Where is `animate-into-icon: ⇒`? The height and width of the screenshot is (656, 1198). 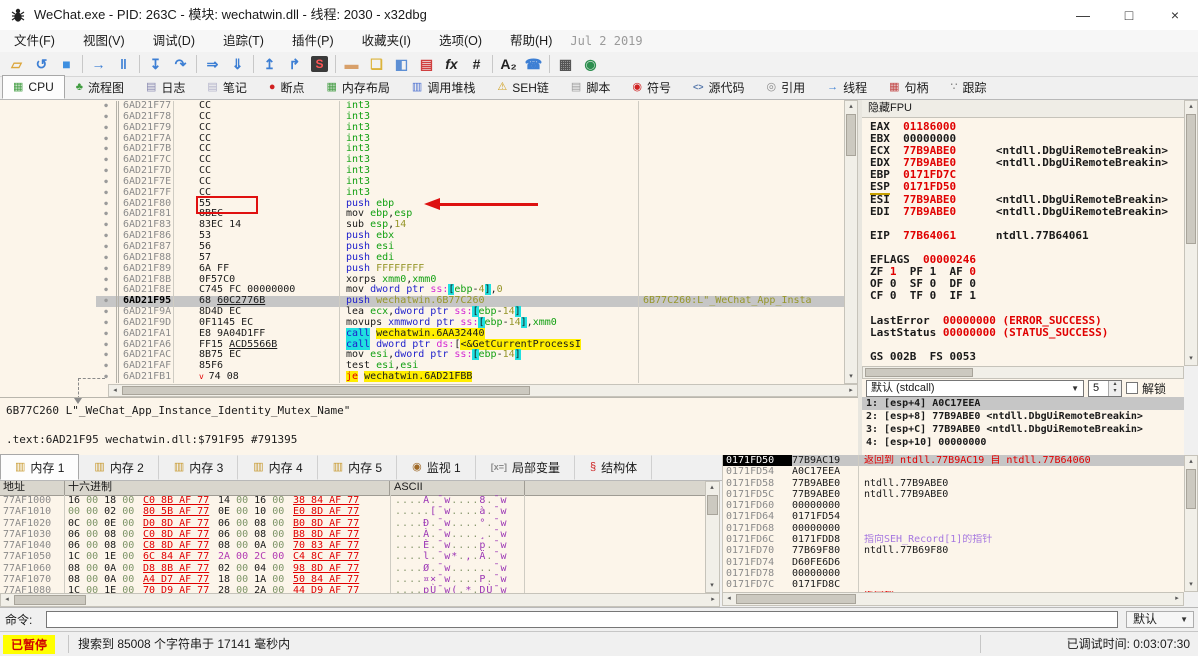 animate-into-icon: ⇒ is located at coordinates (212, 64).